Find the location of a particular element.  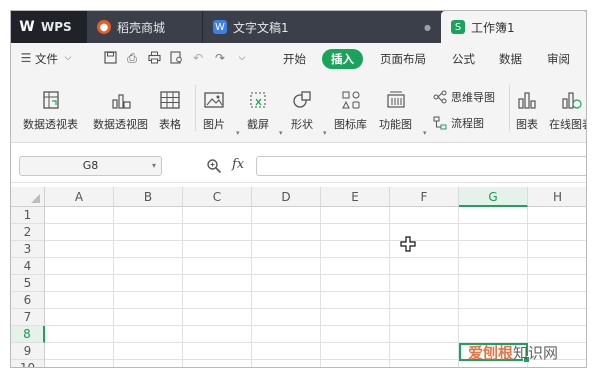

screenshot-label: 截屏 is located at coordinates (258, 124).